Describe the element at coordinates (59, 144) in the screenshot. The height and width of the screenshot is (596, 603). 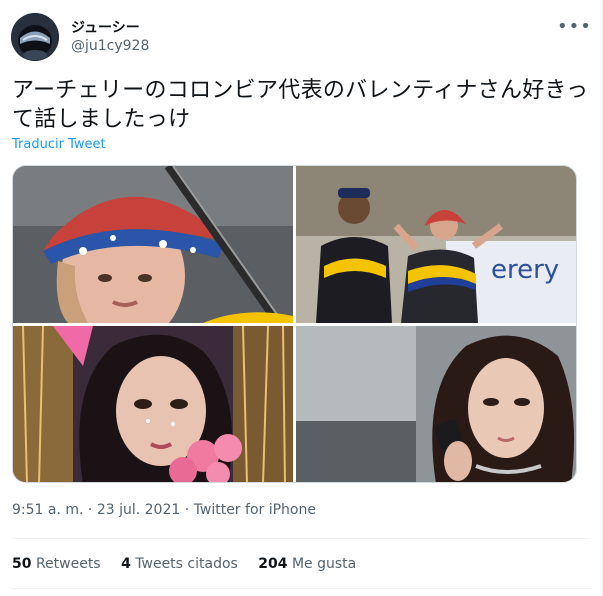
I see `translate-tweet-link: Traducir Tweet` at that location.